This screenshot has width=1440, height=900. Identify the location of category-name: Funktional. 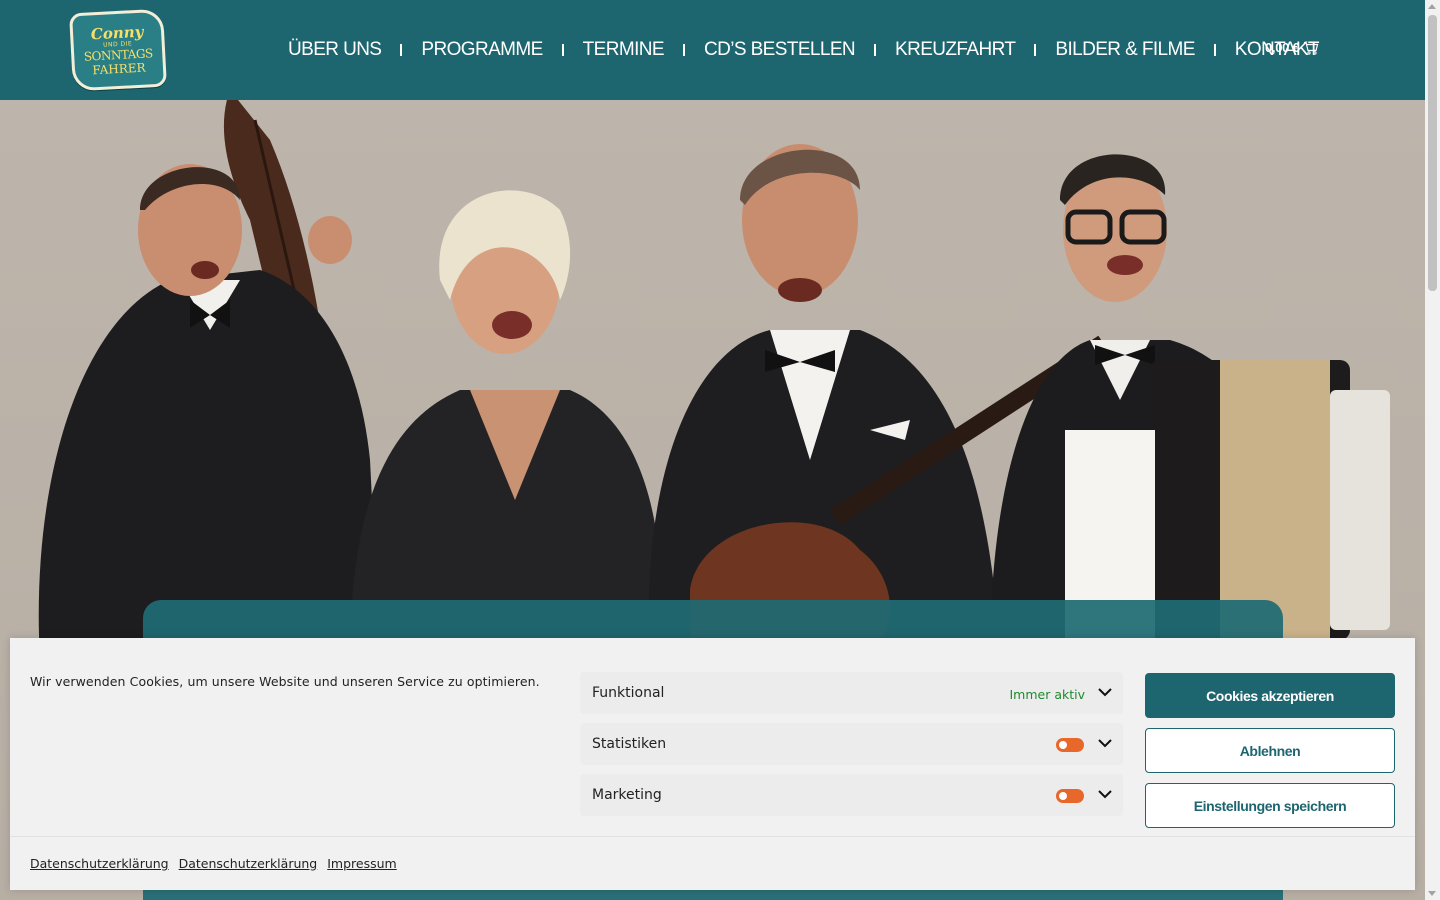
(628, 693).